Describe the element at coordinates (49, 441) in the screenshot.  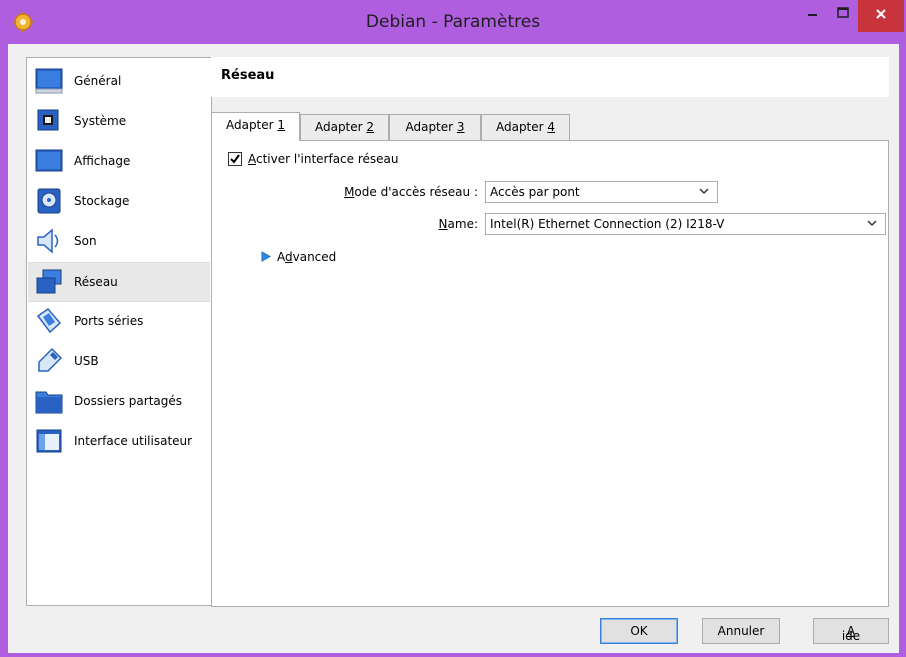
I see `user-interface-icon` at that location.